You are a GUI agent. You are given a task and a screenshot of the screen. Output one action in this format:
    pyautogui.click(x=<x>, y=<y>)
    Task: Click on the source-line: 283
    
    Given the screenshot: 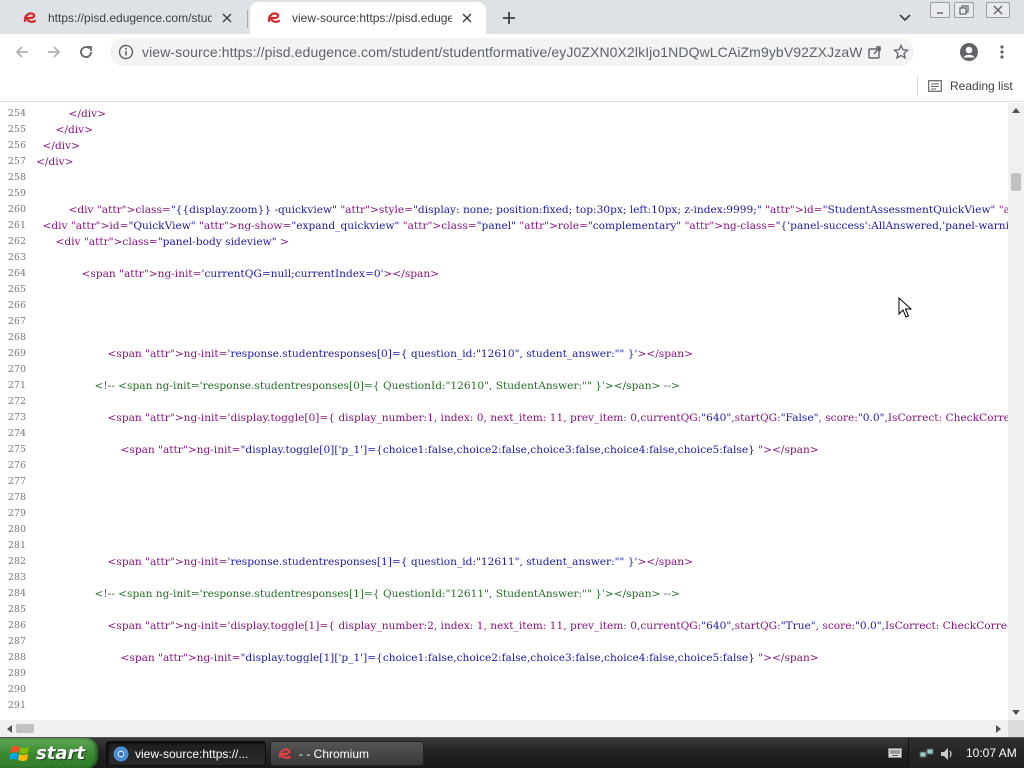 What is the action you would take?
    pyautogui.click(x=504, y=578)
    